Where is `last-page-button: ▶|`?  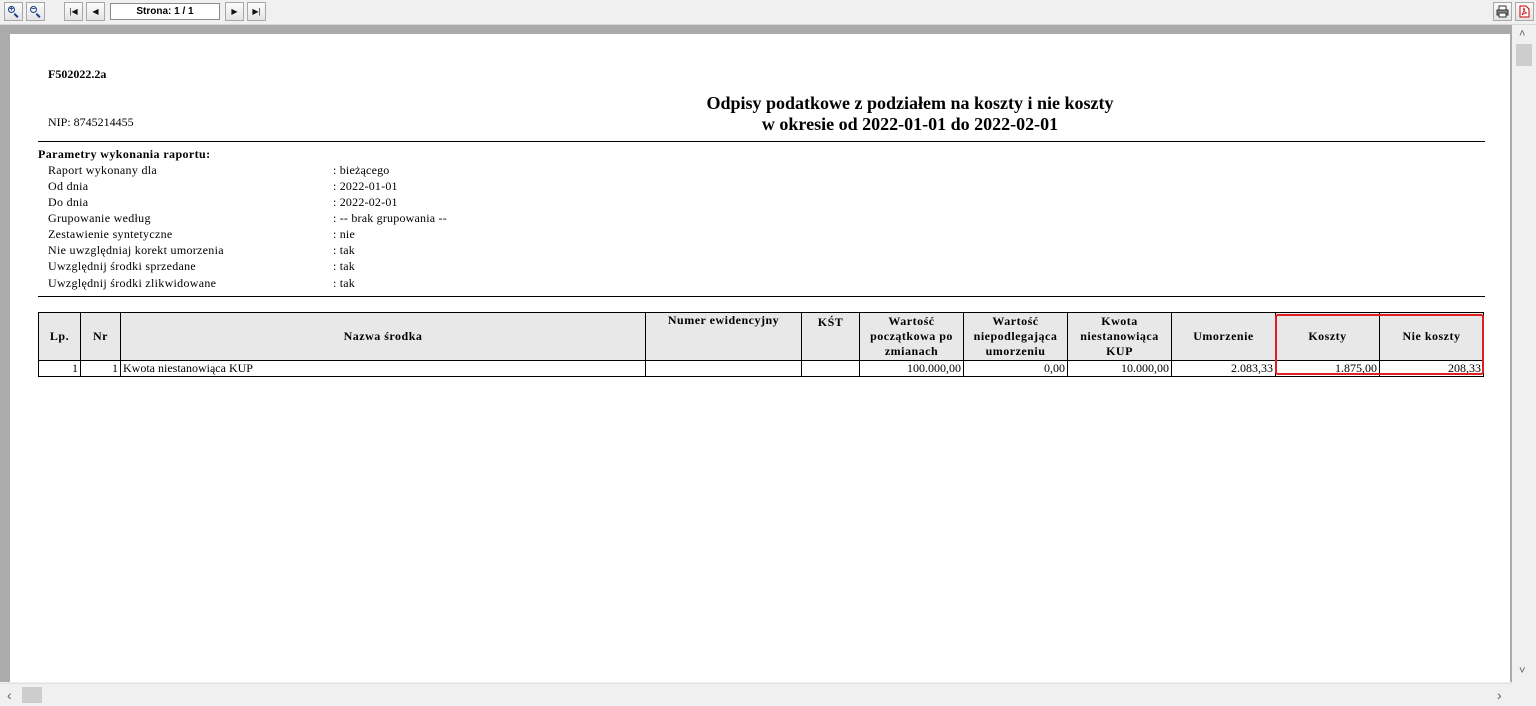
last-page-button: ▶| is located at coordinates (256, 11).